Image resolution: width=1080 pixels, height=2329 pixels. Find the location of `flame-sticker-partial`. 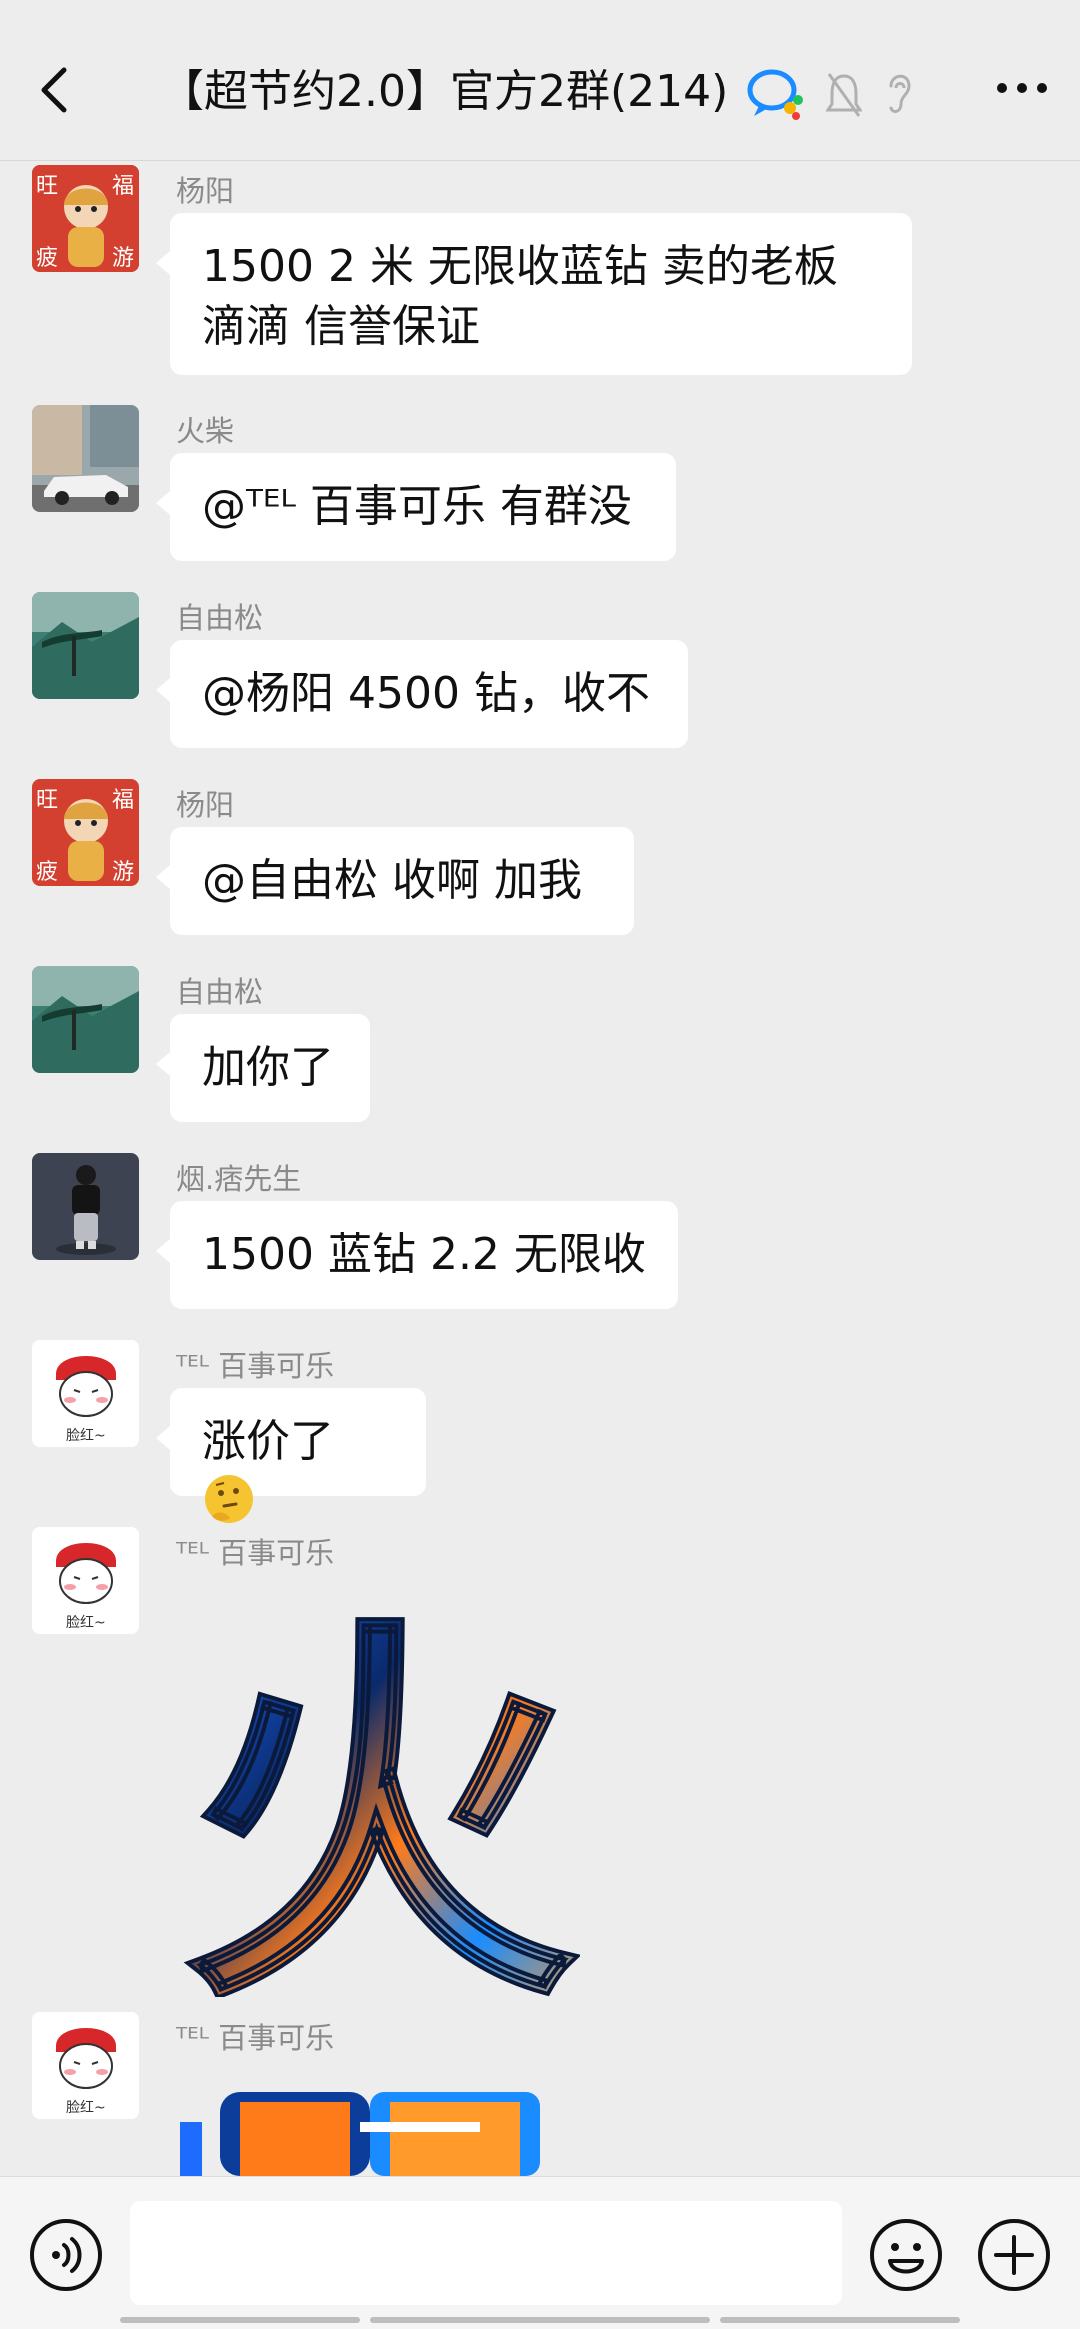

flame-sticker-partial is located at coordinates (370, 2129).